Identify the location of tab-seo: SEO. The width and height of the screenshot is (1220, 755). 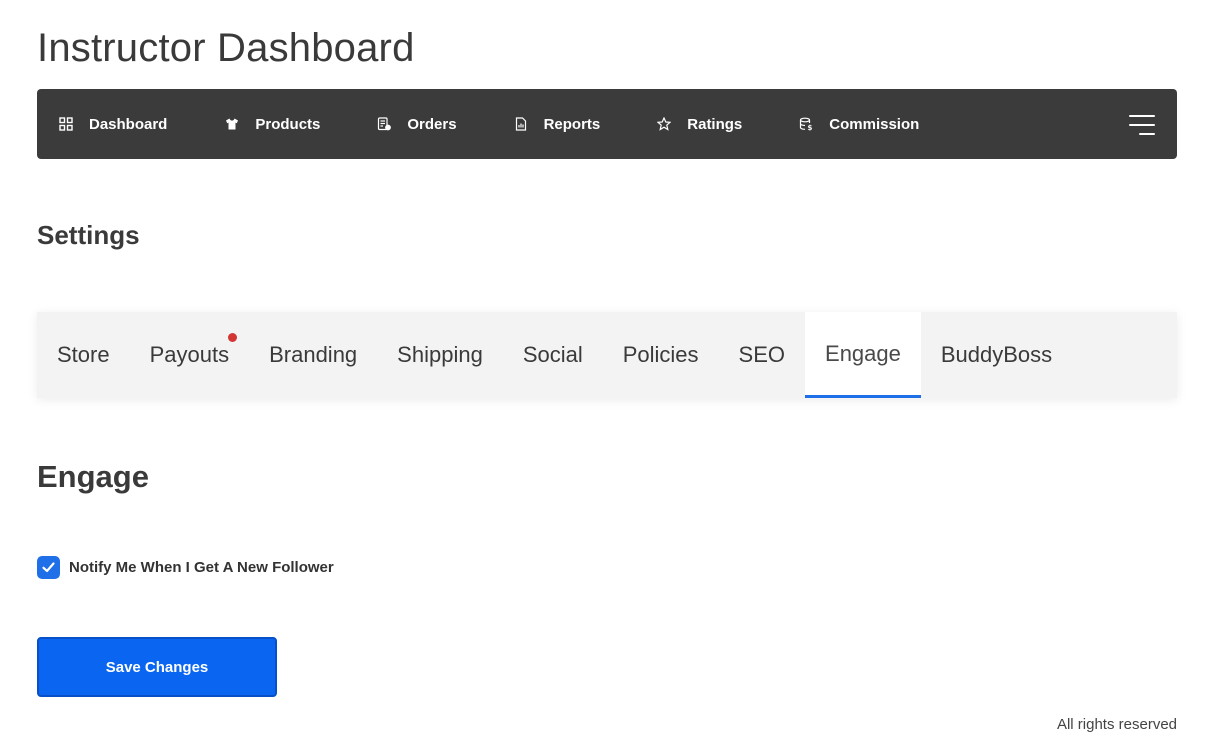
(762, 355).